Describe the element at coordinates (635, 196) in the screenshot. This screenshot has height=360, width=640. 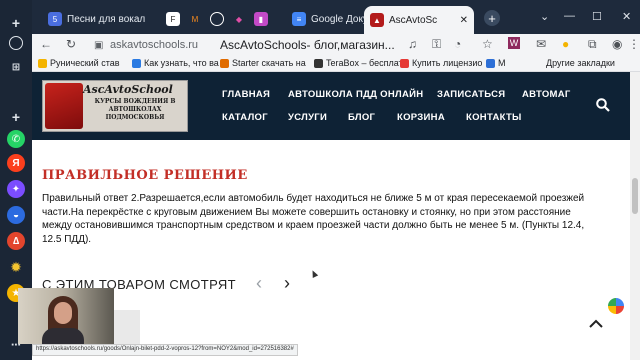
I see `scroll-thumb` at that location.